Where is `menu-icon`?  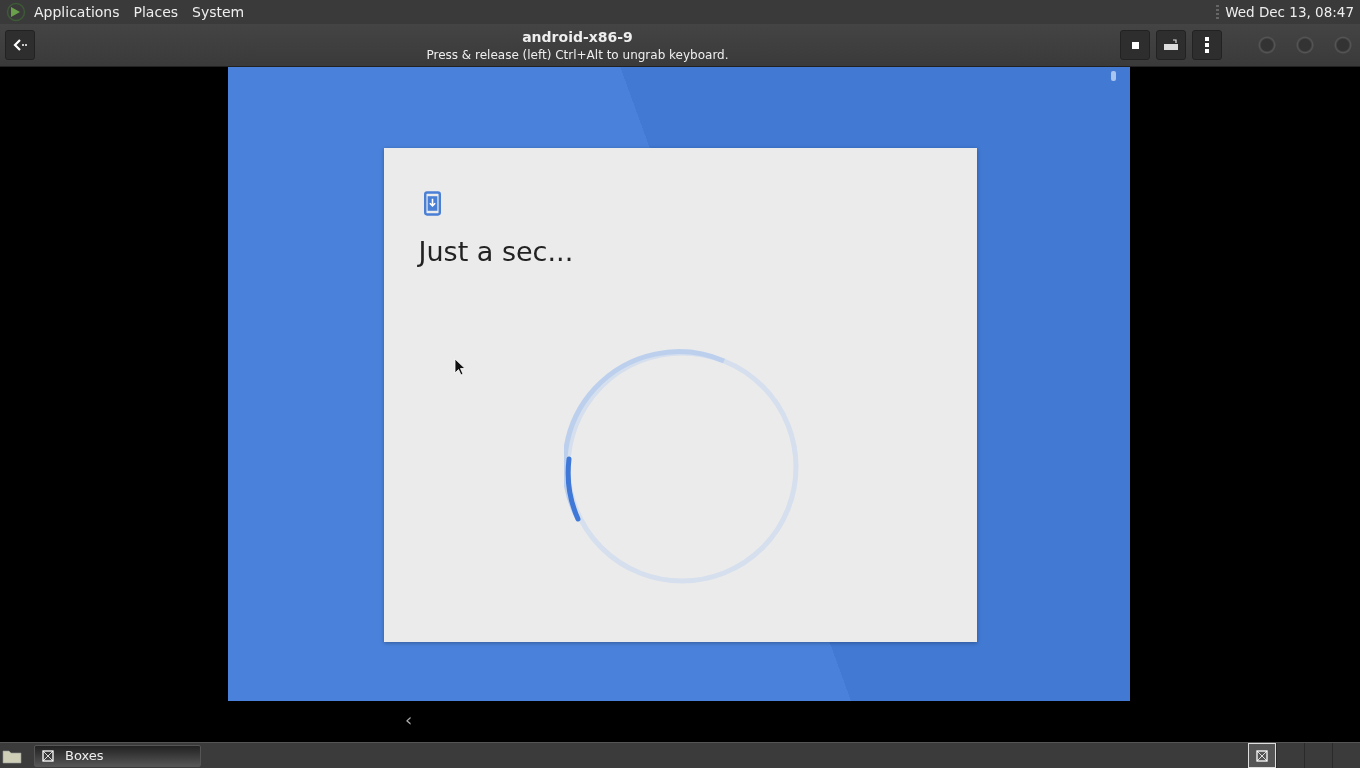 menu-icon is located at coordinates (1207, 45).